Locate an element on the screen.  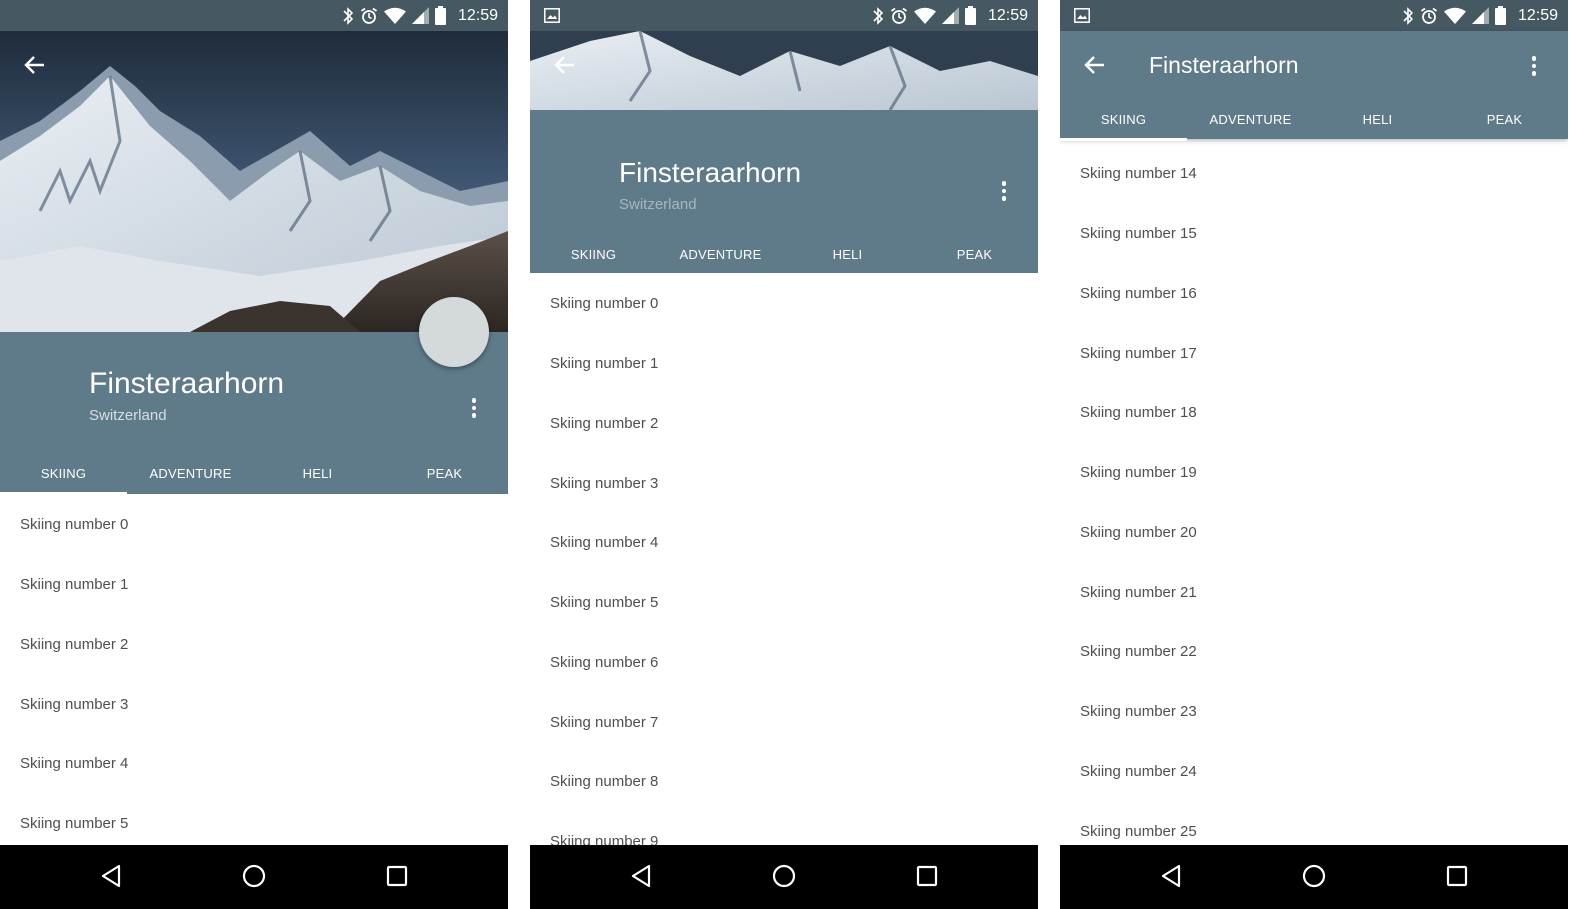
list-item: Skiing number 21 is located at coordinates (1314, 592).